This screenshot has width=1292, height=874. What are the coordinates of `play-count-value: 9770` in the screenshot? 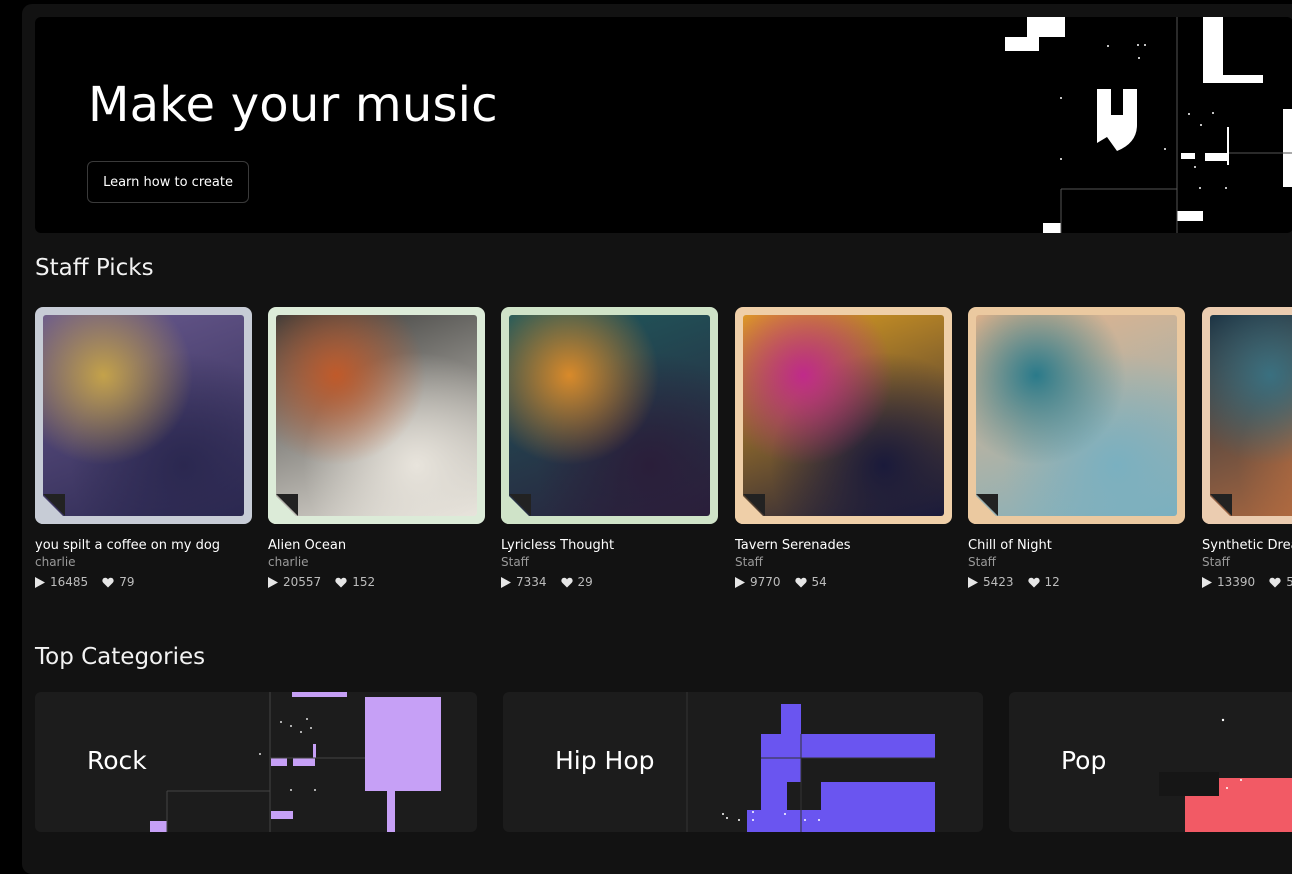 It's located at (765, 582).